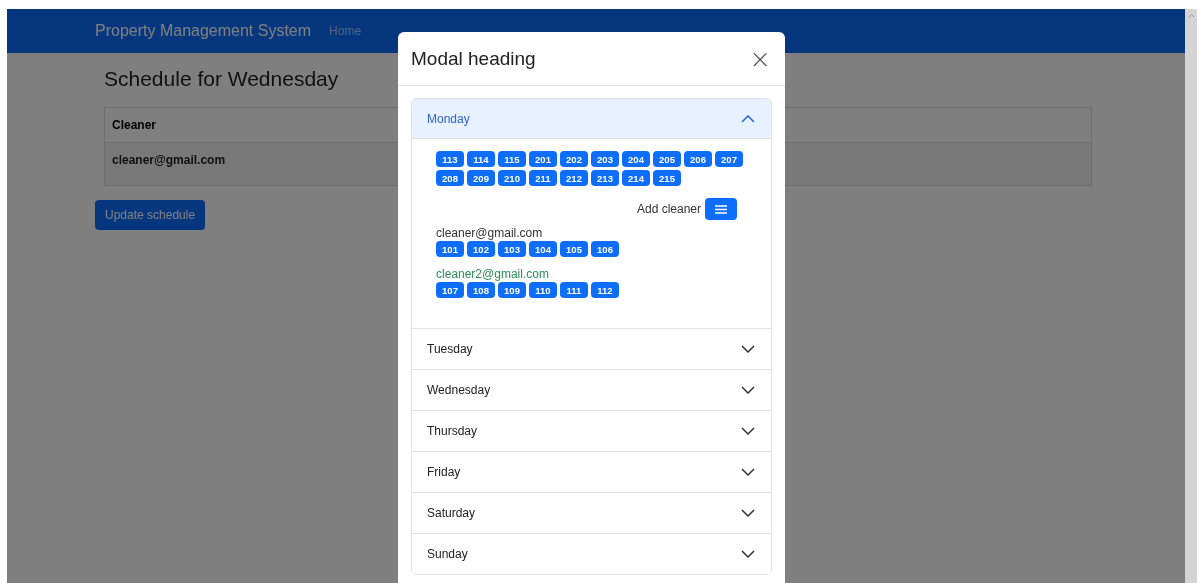  I want to click on room-badge: 114, so click(481, 159).